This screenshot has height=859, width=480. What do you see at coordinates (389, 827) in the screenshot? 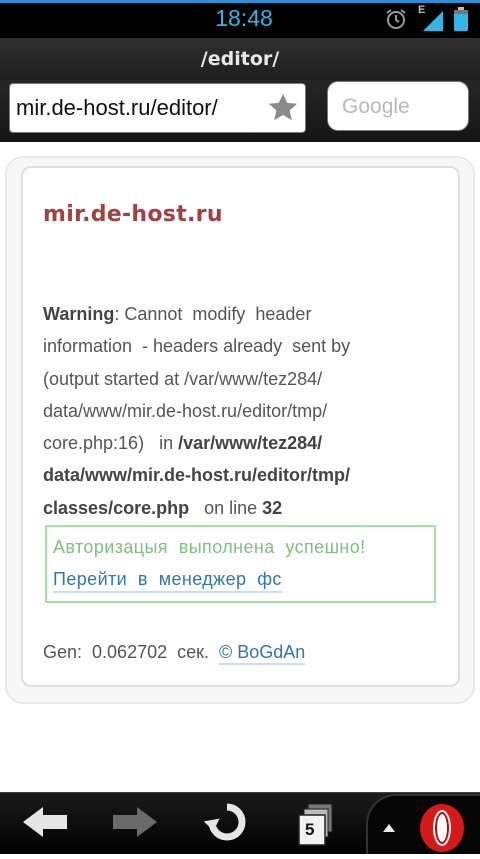
I see `menu-up-icon` at bounding box center [389, 827].